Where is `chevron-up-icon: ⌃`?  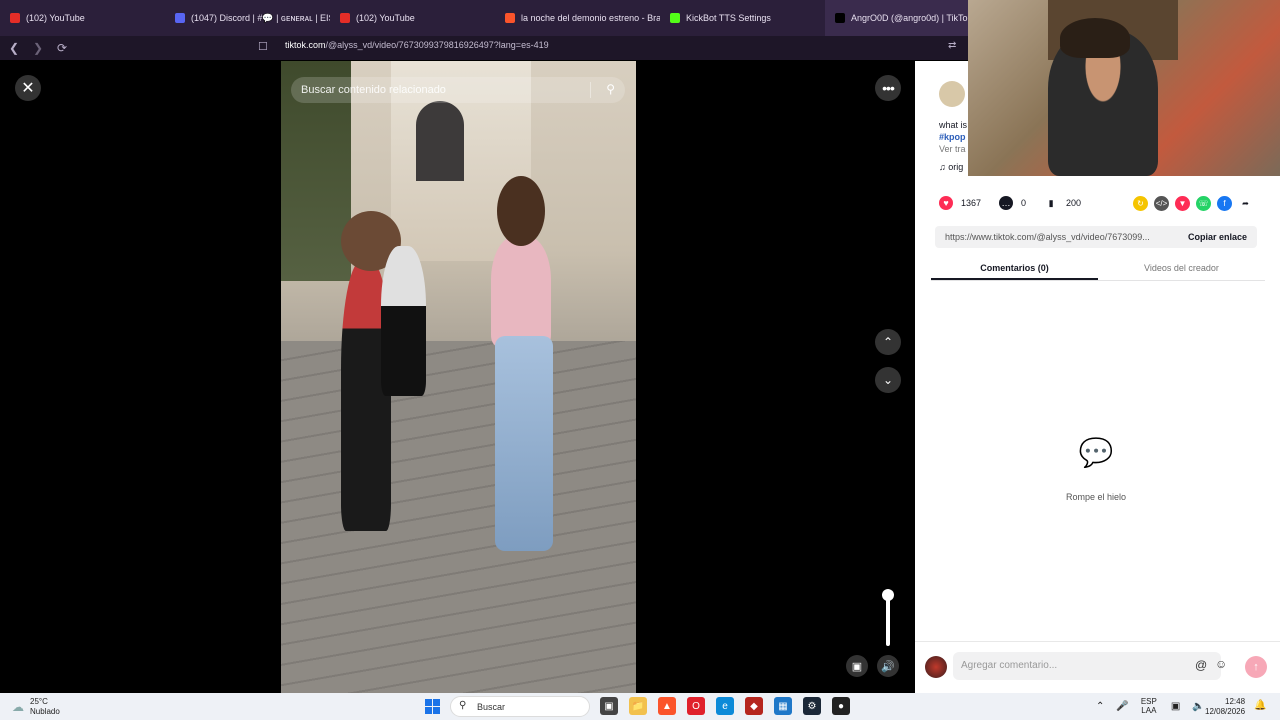
chevron-up-icon: ⌃ is located at coordinates (1100, 706).